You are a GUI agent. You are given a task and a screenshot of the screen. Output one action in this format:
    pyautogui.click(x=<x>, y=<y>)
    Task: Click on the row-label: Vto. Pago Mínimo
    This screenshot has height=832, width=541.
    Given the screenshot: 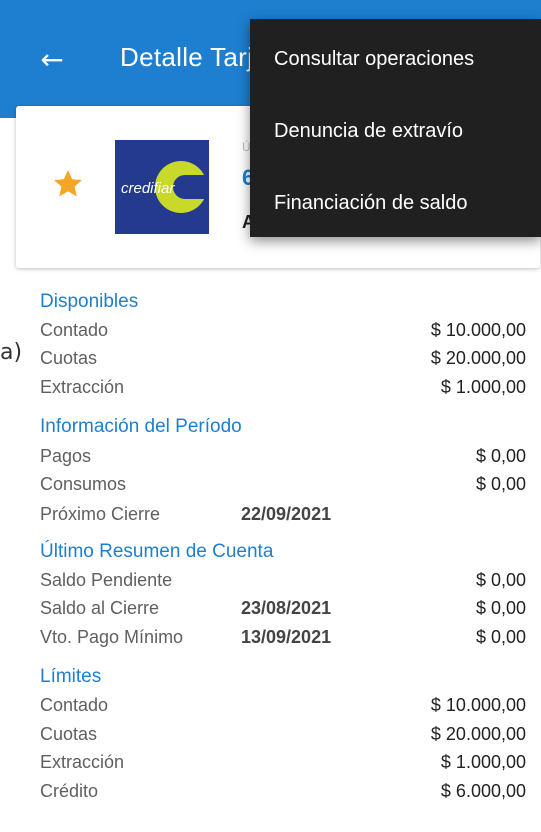 What is the action you would take?
    pyautogui.click(x=112, y=637)
    